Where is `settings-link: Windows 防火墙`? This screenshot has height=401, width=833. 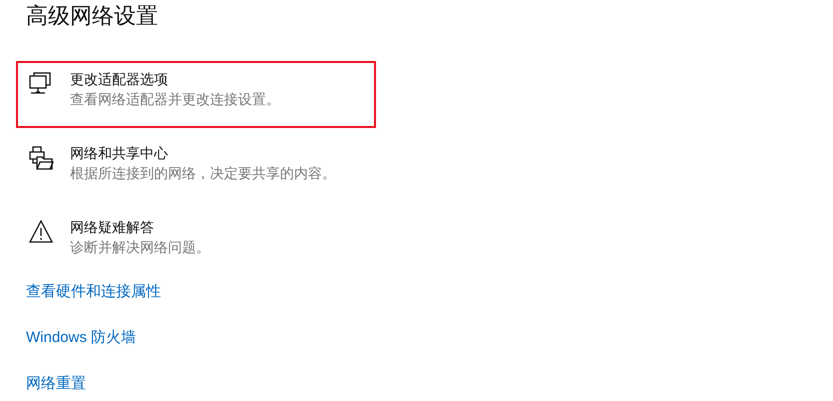 settings-link: Windows 防火墙 is located at coordinates (81, 338).